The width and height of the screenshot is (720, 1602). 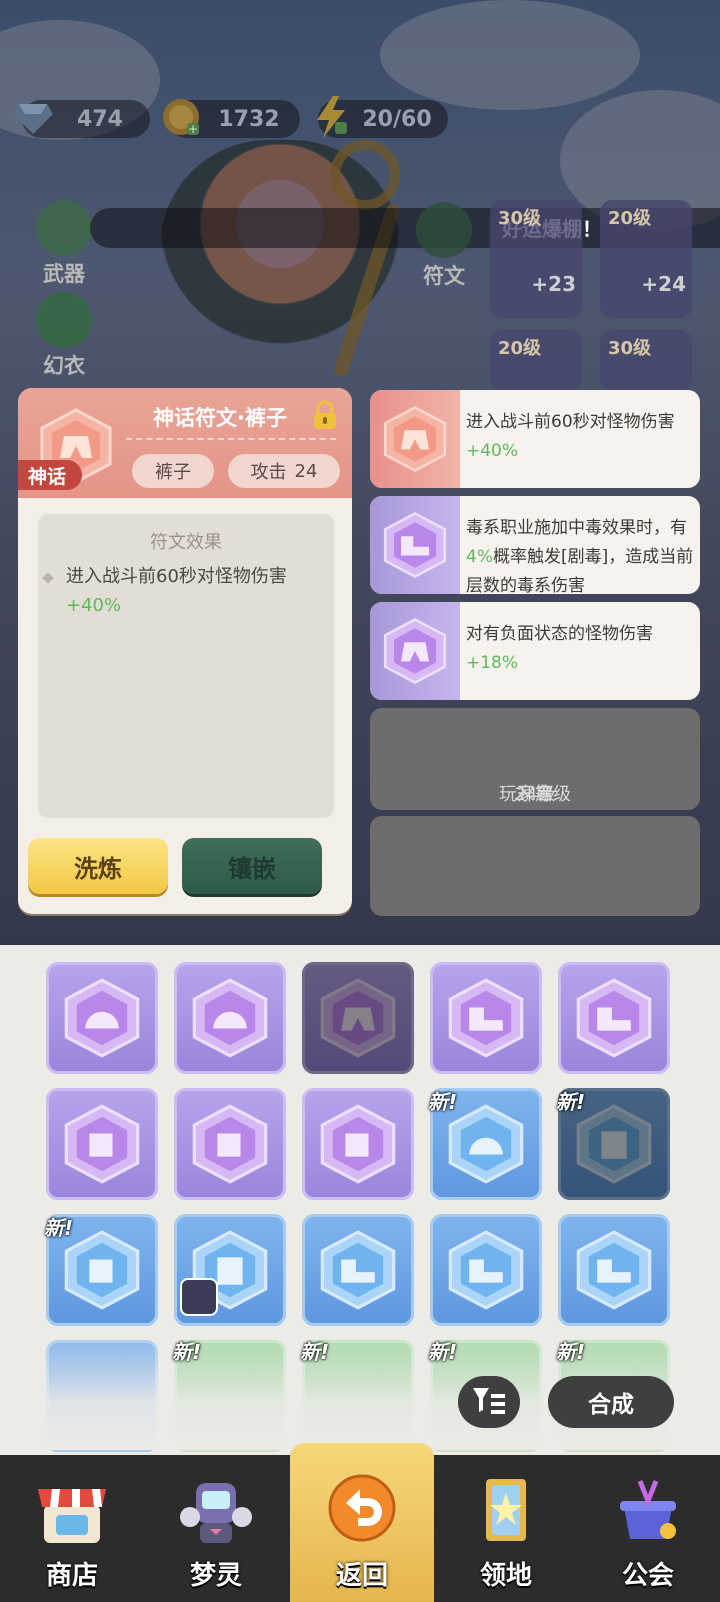 I want to click on weapon-menu-button: 武器, so click(x=64, y=244).